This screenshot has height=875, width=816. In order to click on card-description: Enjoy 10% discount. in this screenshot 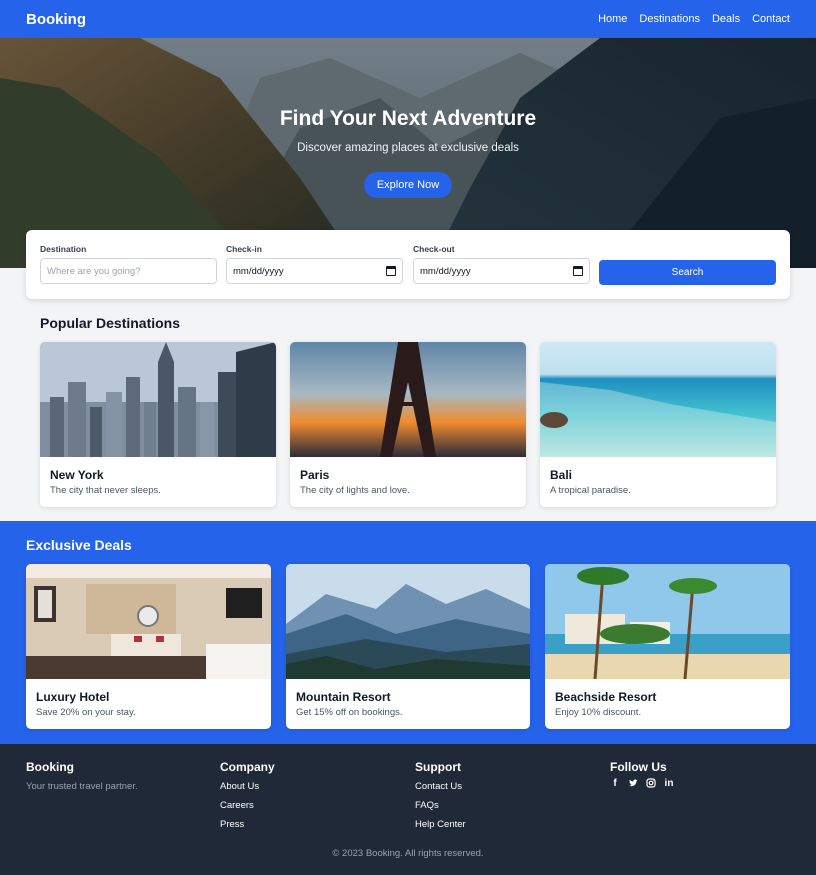, I will do `click(598, 712)`.